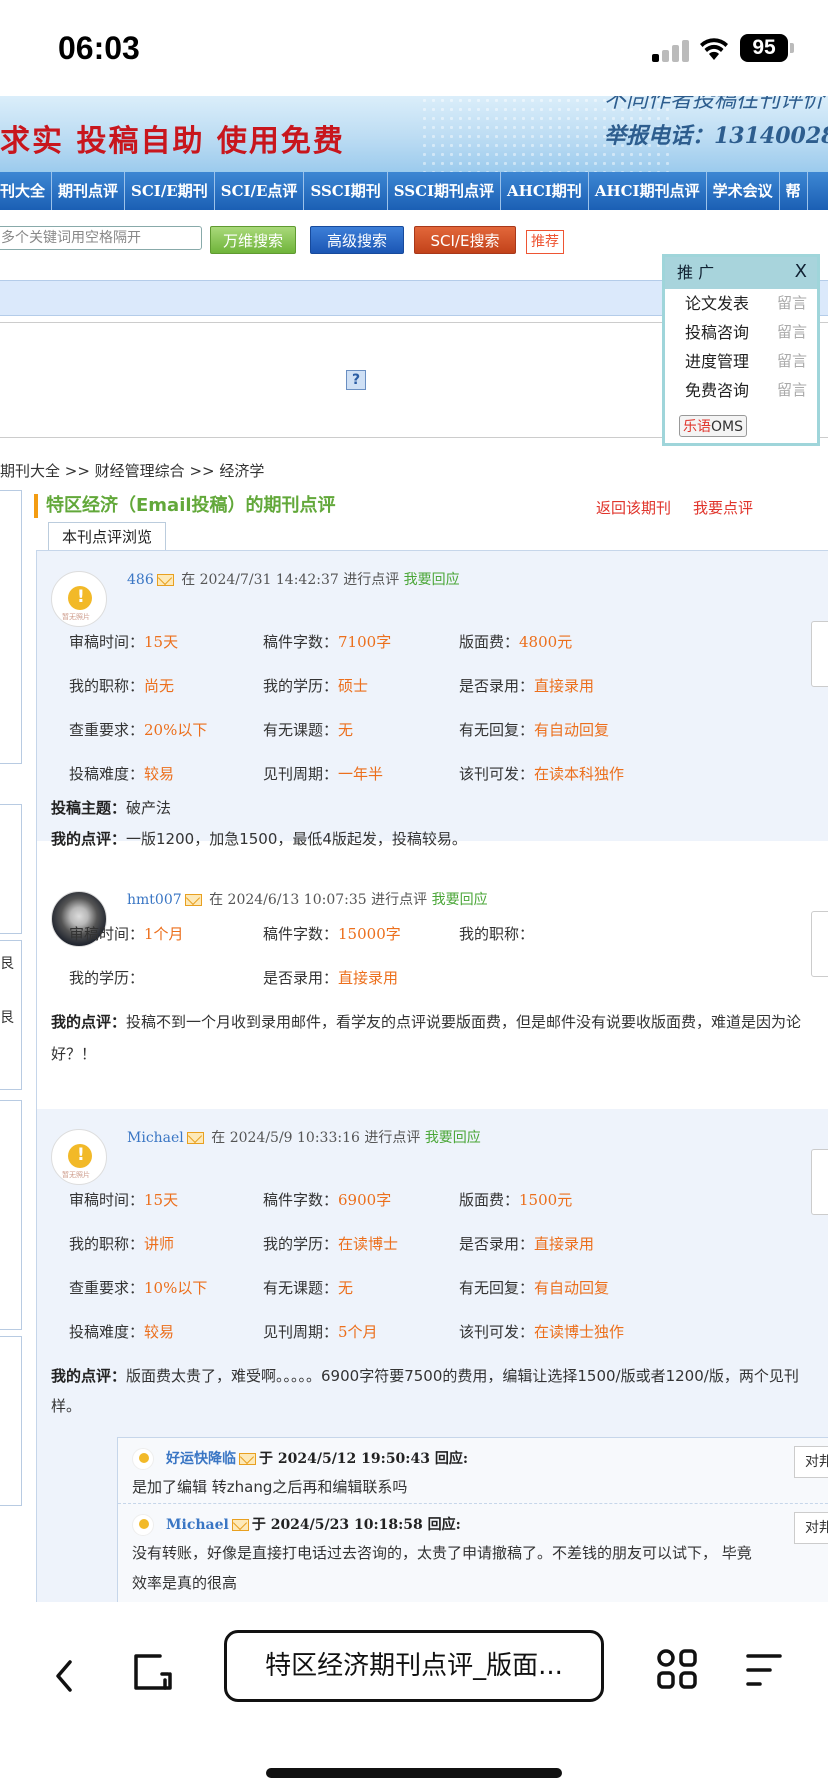 Image resolution: width=828 pixels, height=1792 pixels. Describe the element at coordinates (331, 978) in the screenshot. I see `field-accepted: 是否录用：直接录用` at that location.